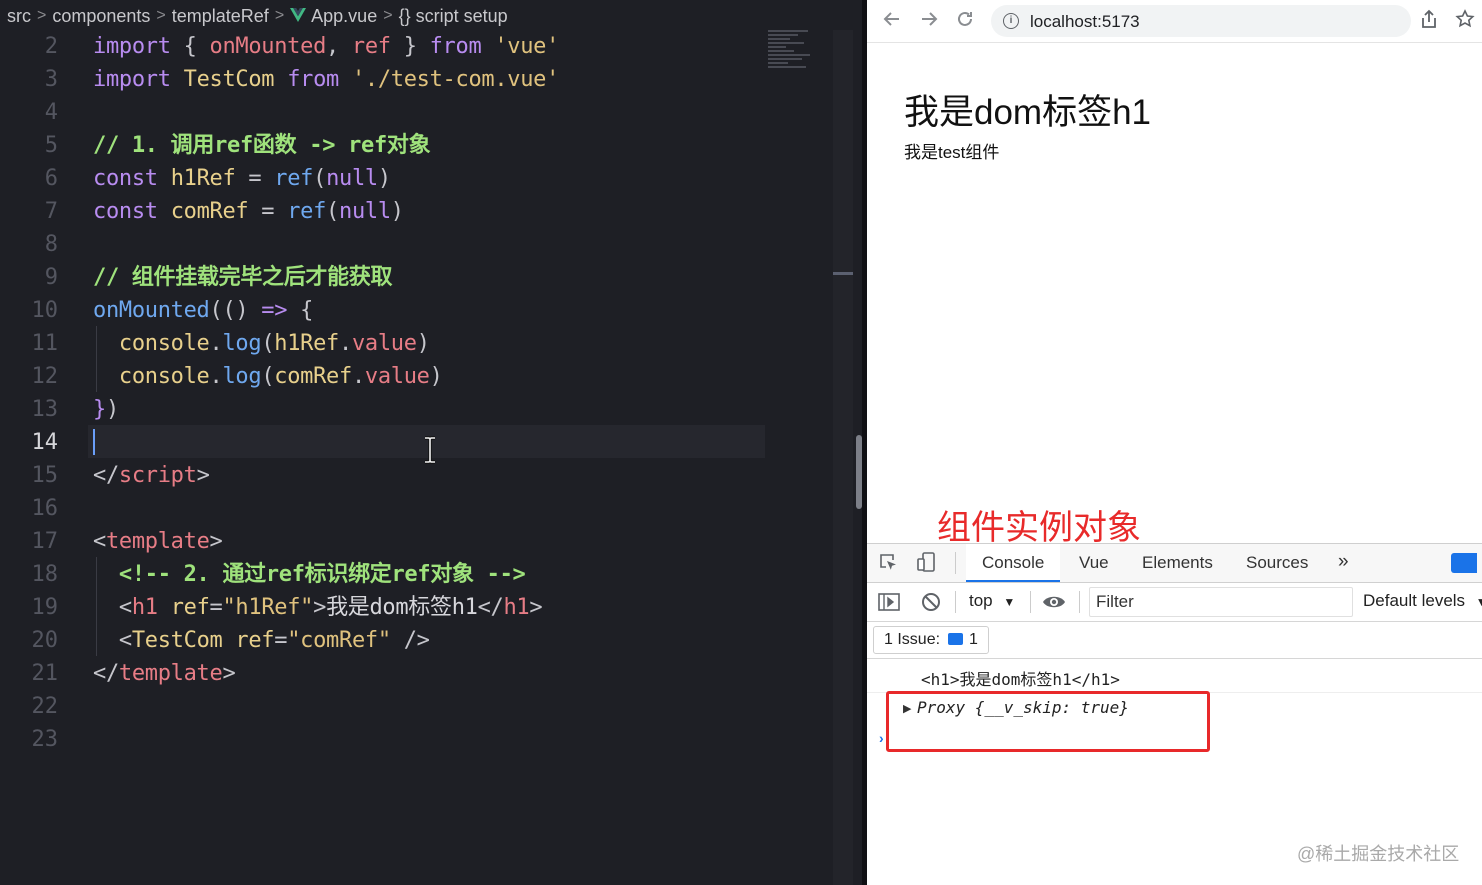  I want to click on code-line: 8, so click(415, 244).